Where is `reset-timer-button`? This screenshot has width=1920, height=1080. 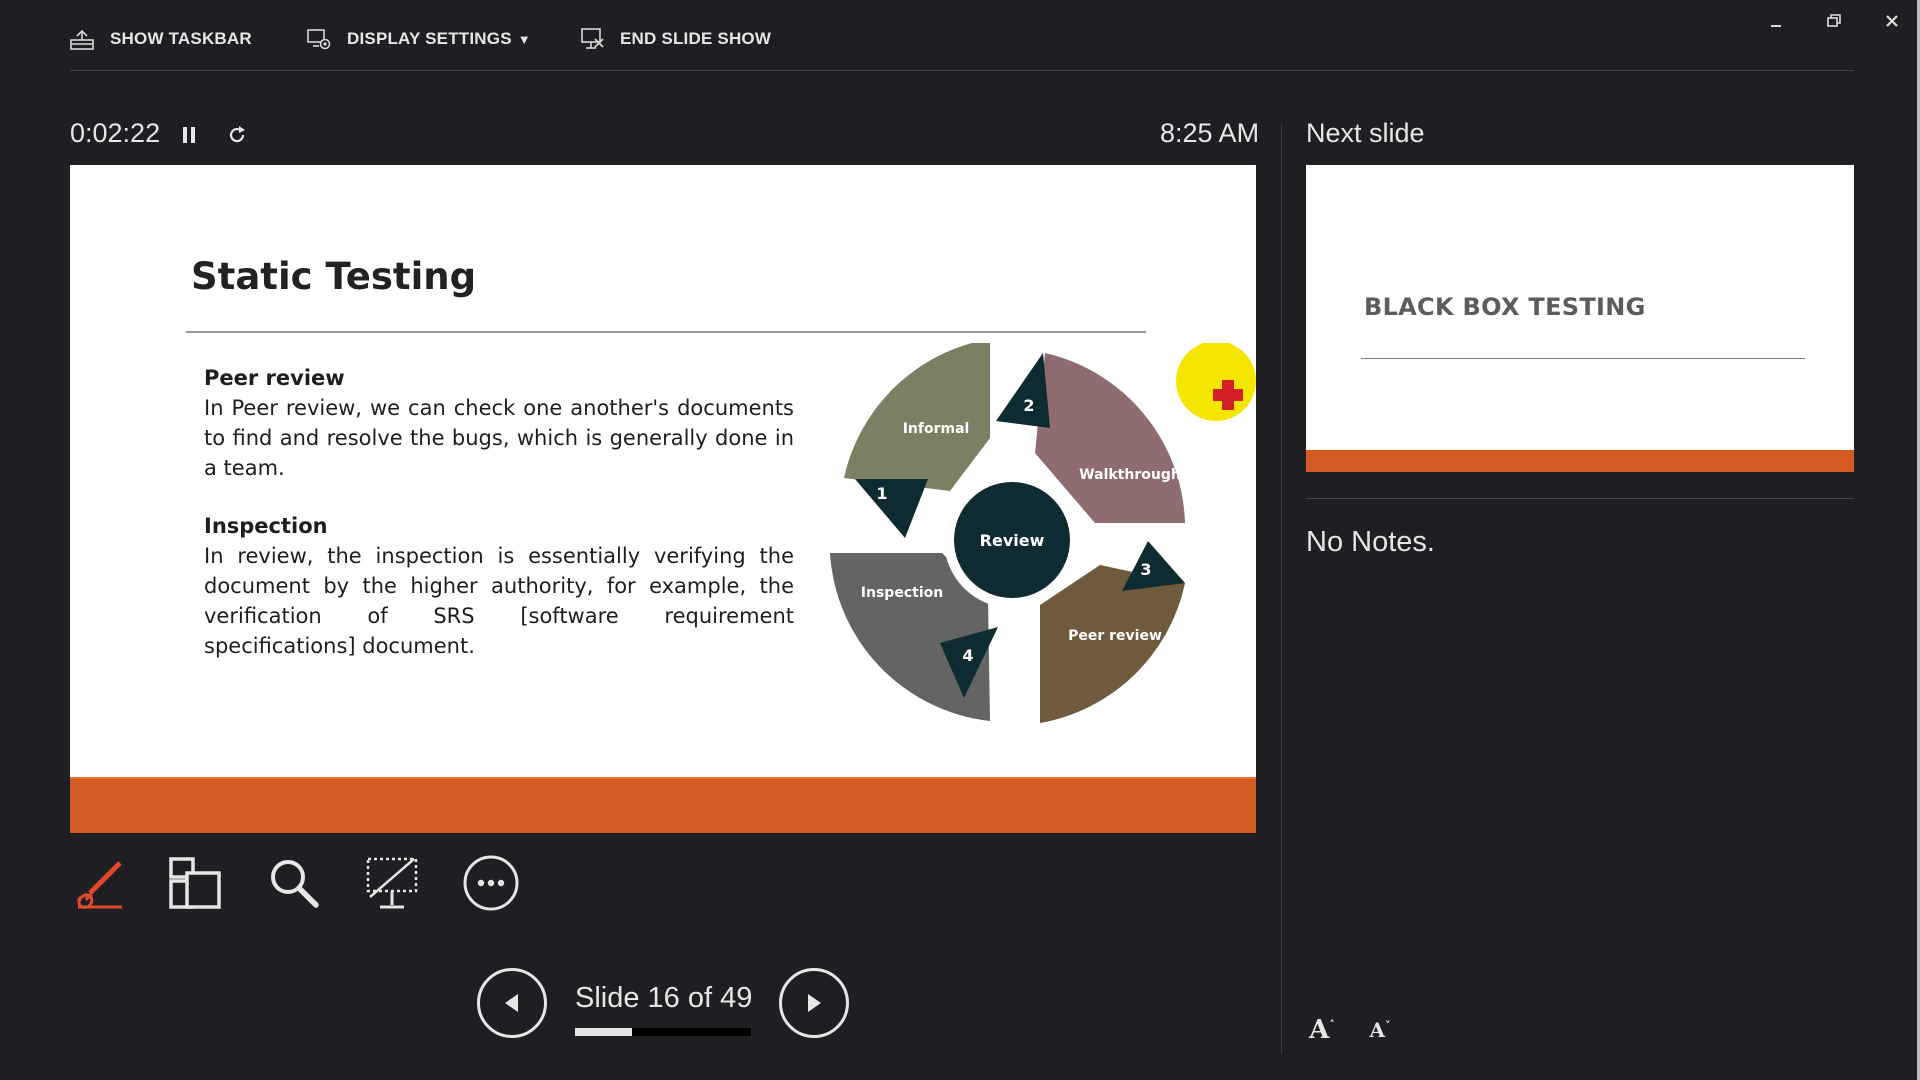 reset-timer-button is located at coordinates (237, 135).